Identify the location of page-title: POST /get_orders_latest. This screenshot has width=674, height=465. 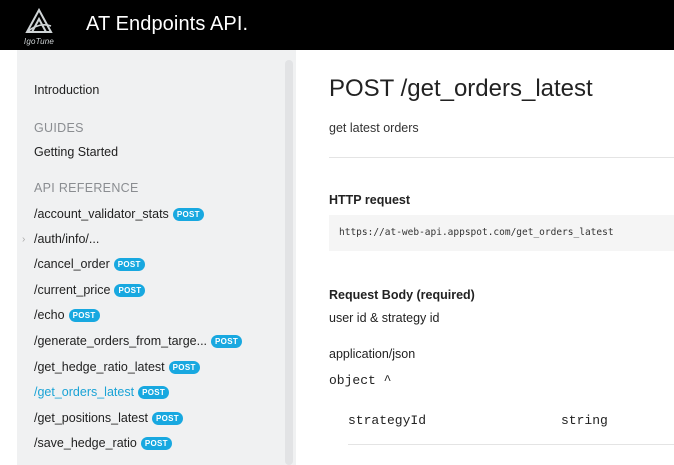
(461, 88).